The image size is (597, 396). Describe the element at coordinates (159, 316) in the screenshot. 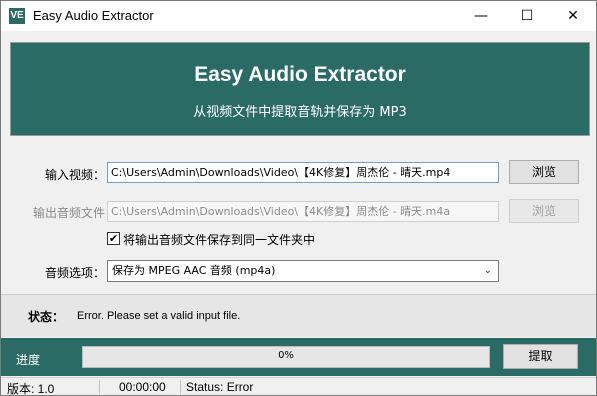

I see `status-message: Error. Please set a valid input file.` at that location.